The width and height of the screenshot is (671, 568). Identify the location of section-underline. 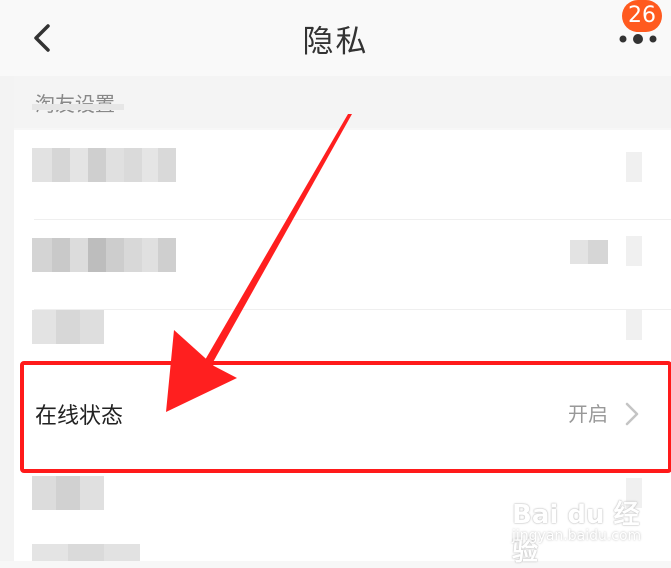
(78, 107).